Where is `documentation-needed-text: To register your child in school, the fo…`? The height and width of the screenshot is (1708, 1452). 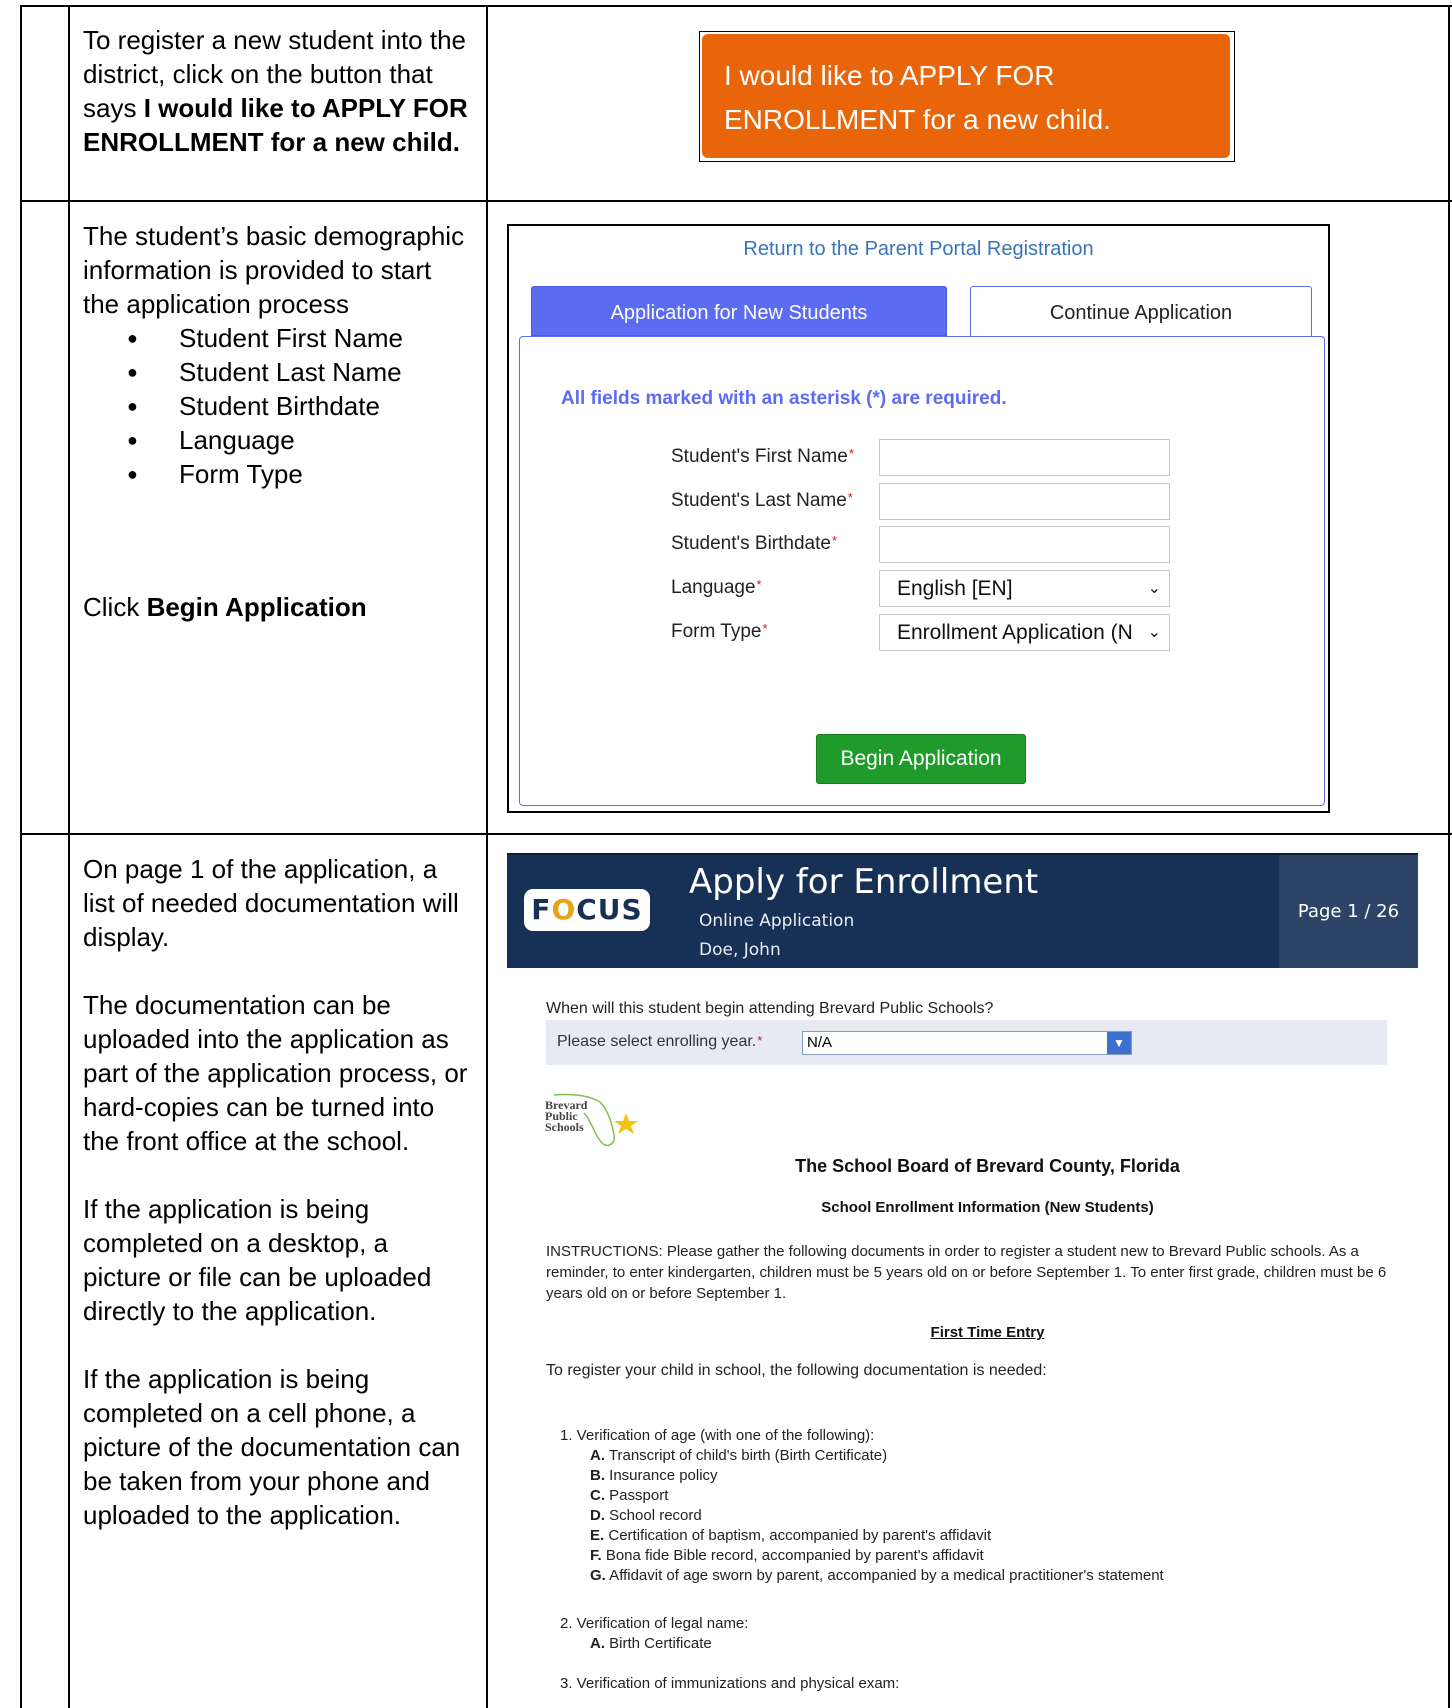 documentation-needed-text: To register your child in school, the fo… is located at coordinates (796, 1370).